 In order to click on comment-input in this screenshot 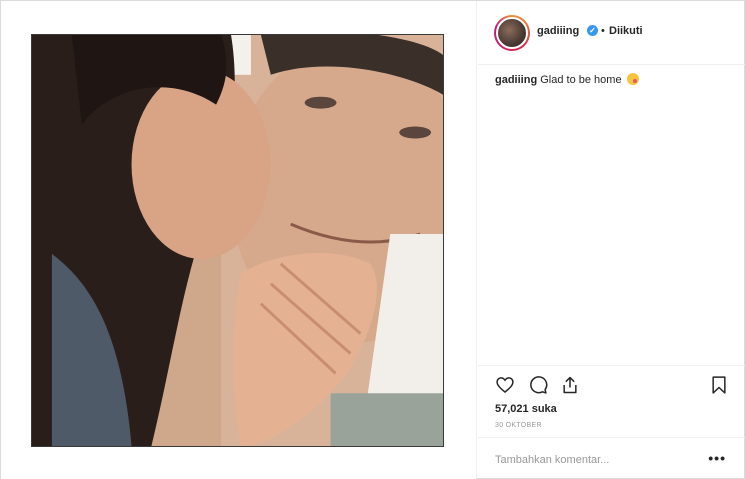, I will do `click(595, 460)`.